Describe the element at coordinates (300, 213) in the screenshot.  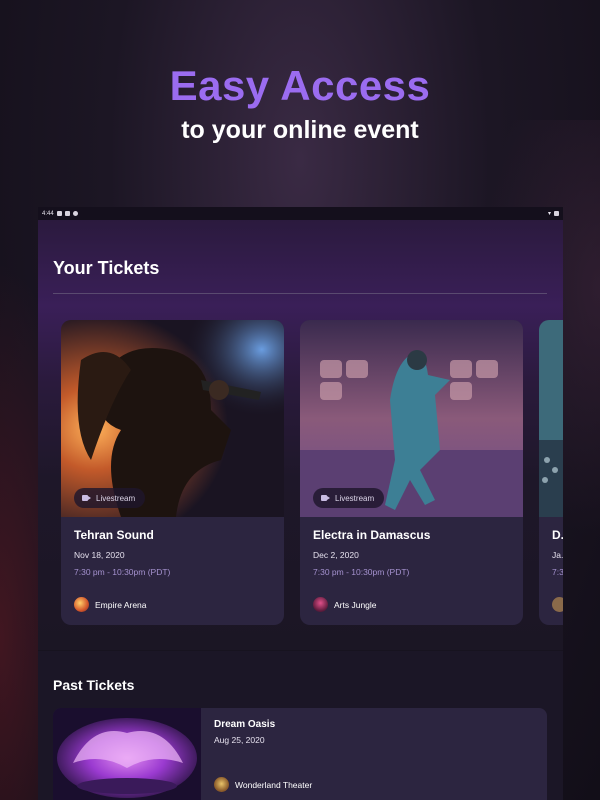
I see `status-bar: 4:44 ▾` at that location.